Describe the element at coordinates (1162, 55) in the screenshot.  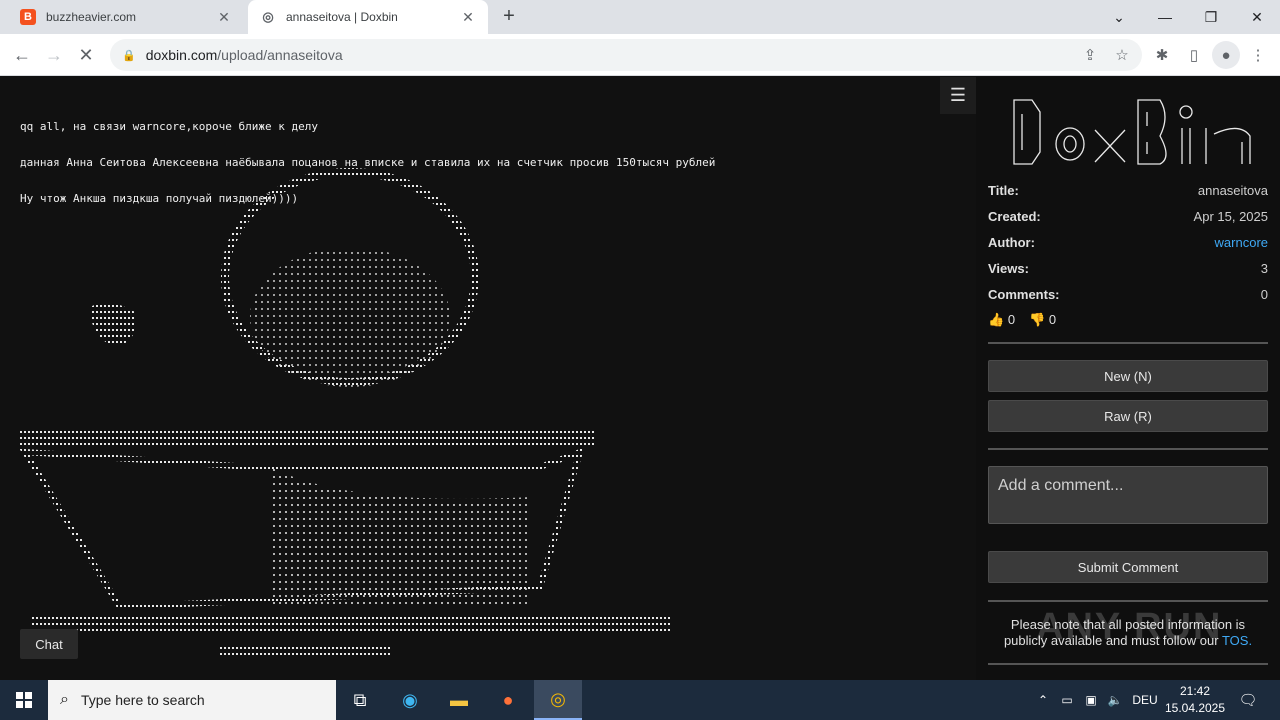
I see `extensions-icon: ✱` at that location.